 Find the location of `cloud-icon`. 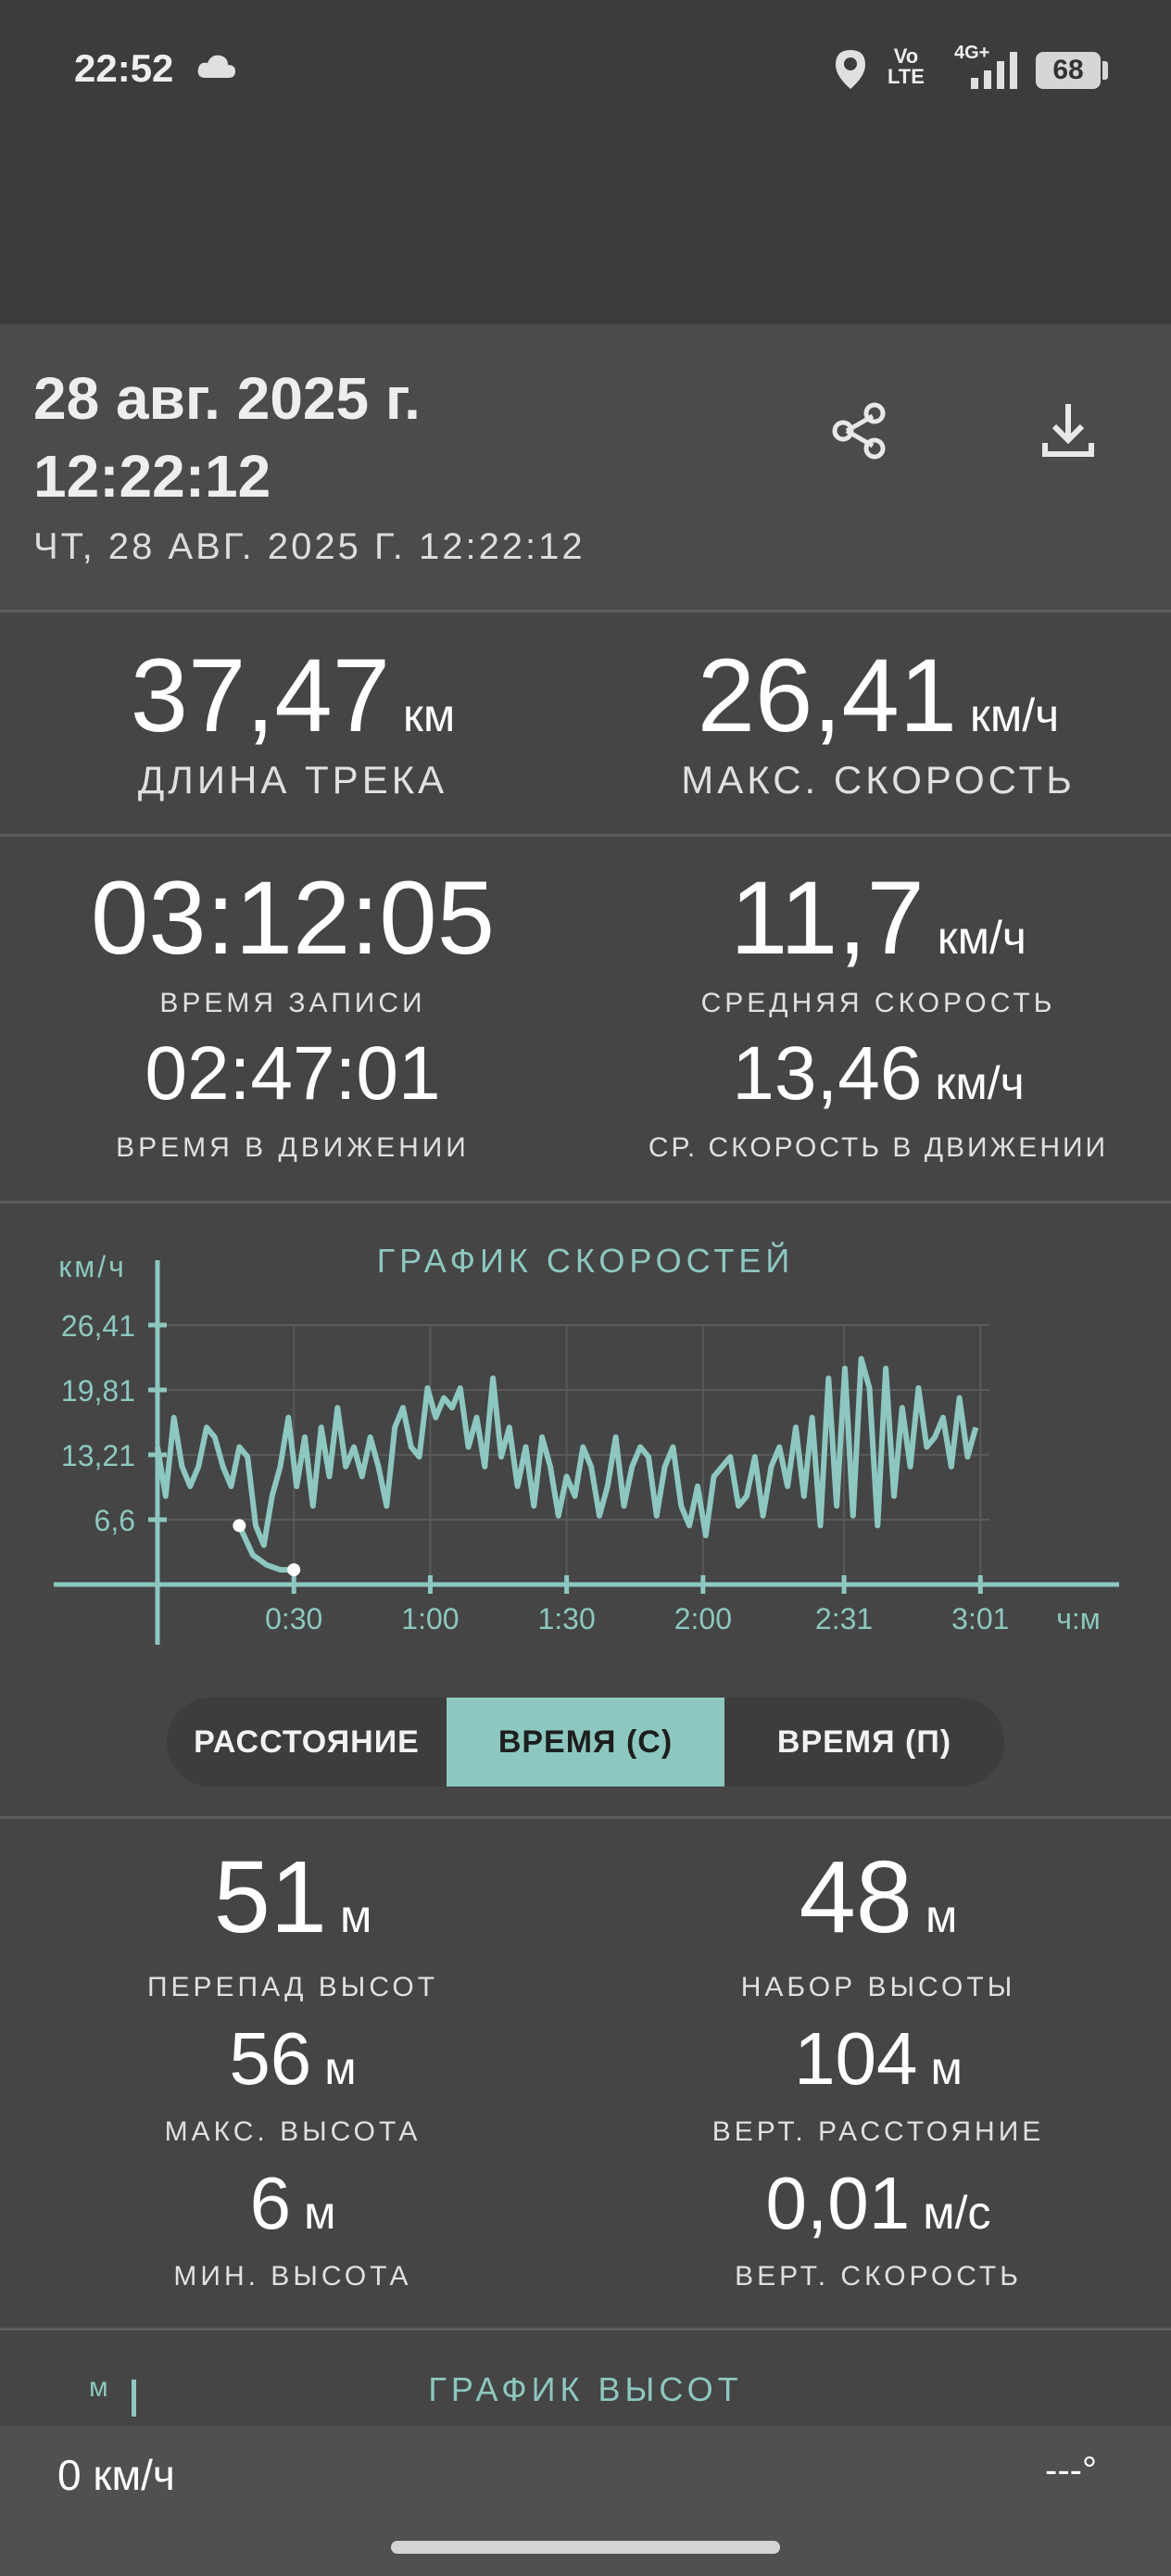

cloud-icon is located at coordinates (217, 68).